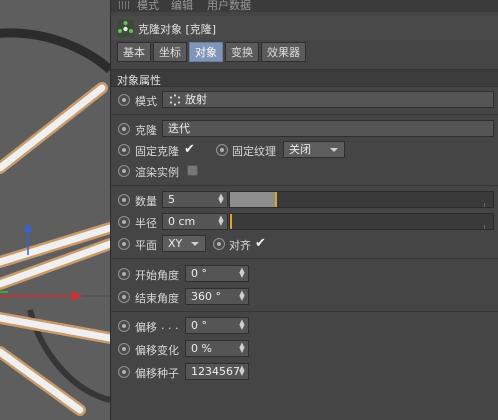 The height and width of the screenshot is (420, 498). What do you see at coordinates (328, 128) in the screenshot?
I see `clone-dropdown: 迭代` at bounding box center [328, 128].